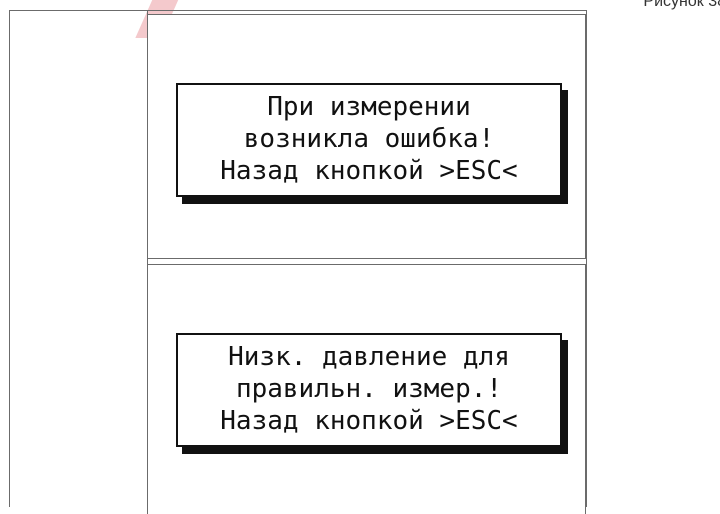  What do you see at coordinates (369, 107) in the screenshot?
I see `lcd-line-1: При измерении` at bounding box center [369, 107].